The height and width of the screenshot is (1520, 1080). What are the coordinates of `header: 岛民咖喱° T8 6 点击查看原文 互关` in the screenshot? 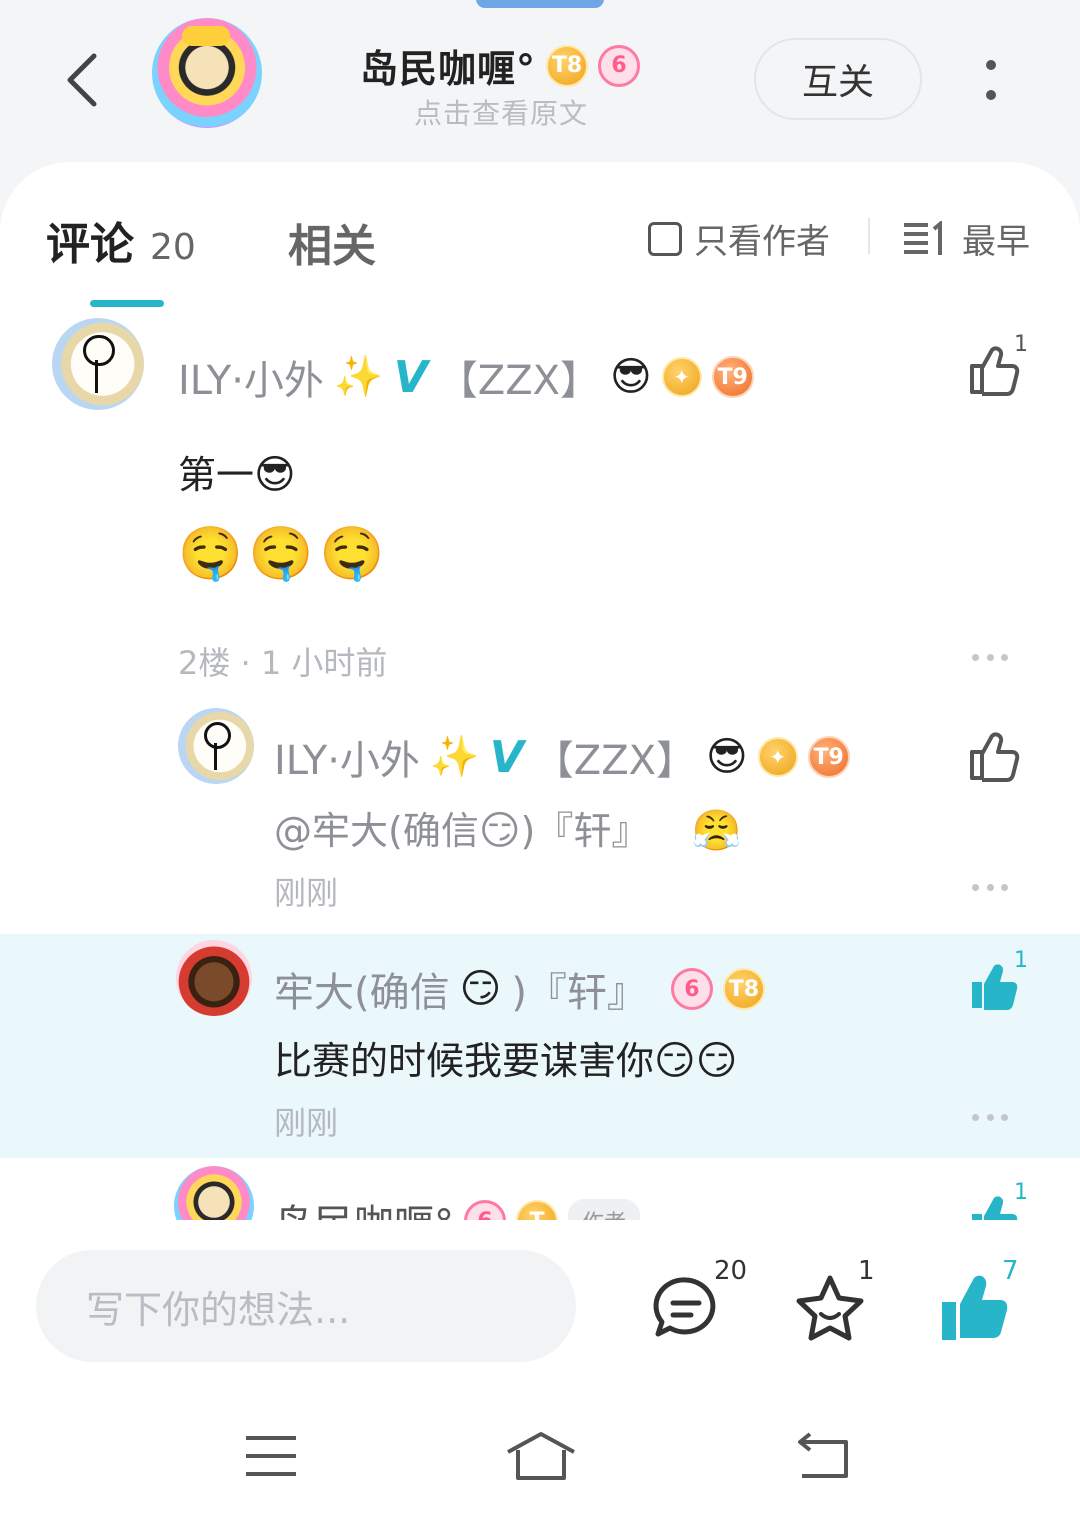 It's located at (540, 80).